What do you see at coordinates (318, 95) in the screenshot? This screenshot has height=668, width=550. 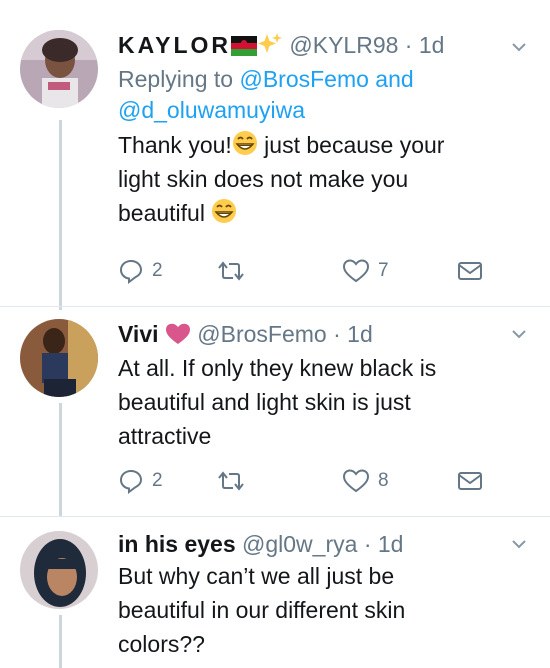 I see `replying-to: Replying to @BrosFemo and @d_oluwamuyiwa` at bounding box center [318, 95].